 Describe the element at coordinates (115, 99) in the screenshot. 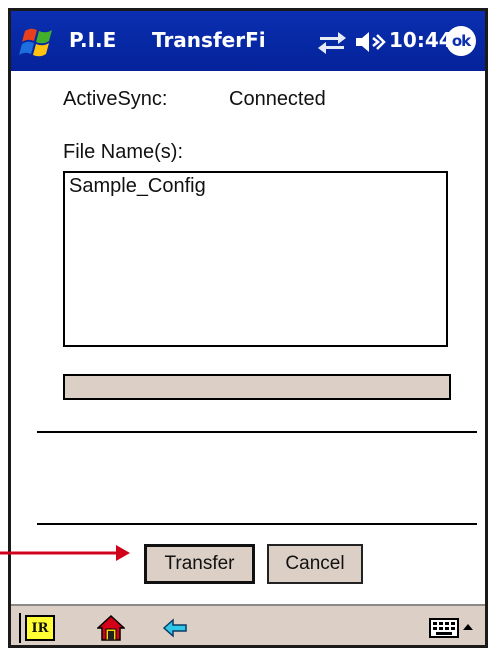

I see `activesync-label: ActiveSync:` at that location.